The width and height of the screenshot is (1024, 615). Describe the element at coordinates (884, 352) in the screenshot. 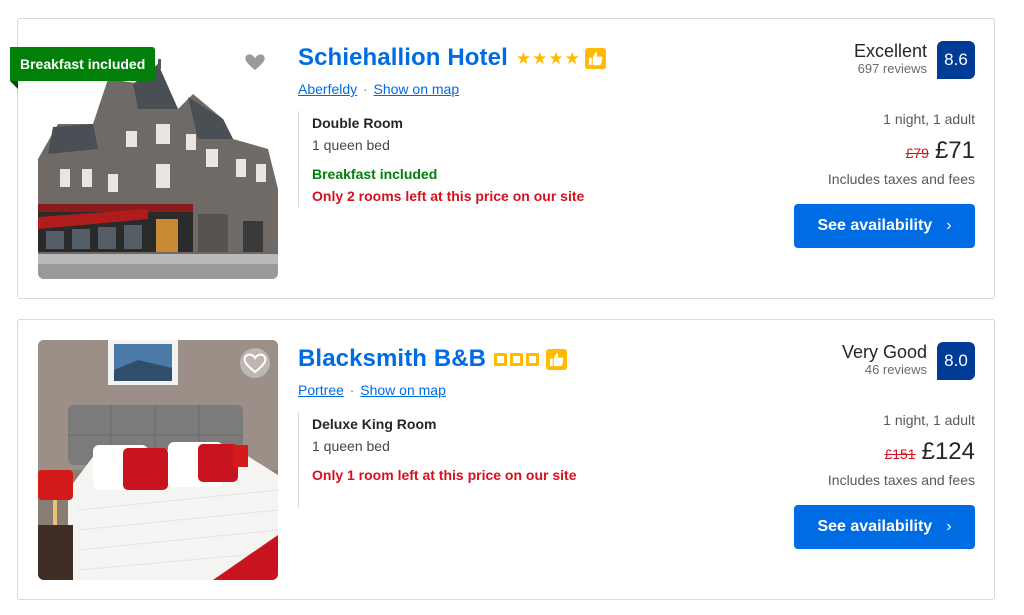

I see `review-word: Very Good` at that location.